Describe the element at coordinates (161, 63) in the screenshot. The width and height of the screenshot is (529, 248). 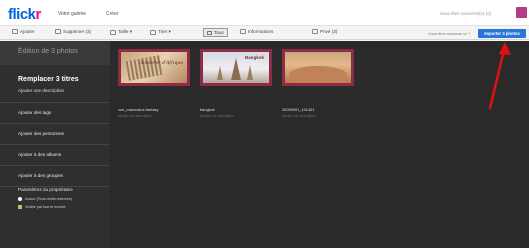
I see `photo-overlay-text: Souvenir d'Afrique` at that location.